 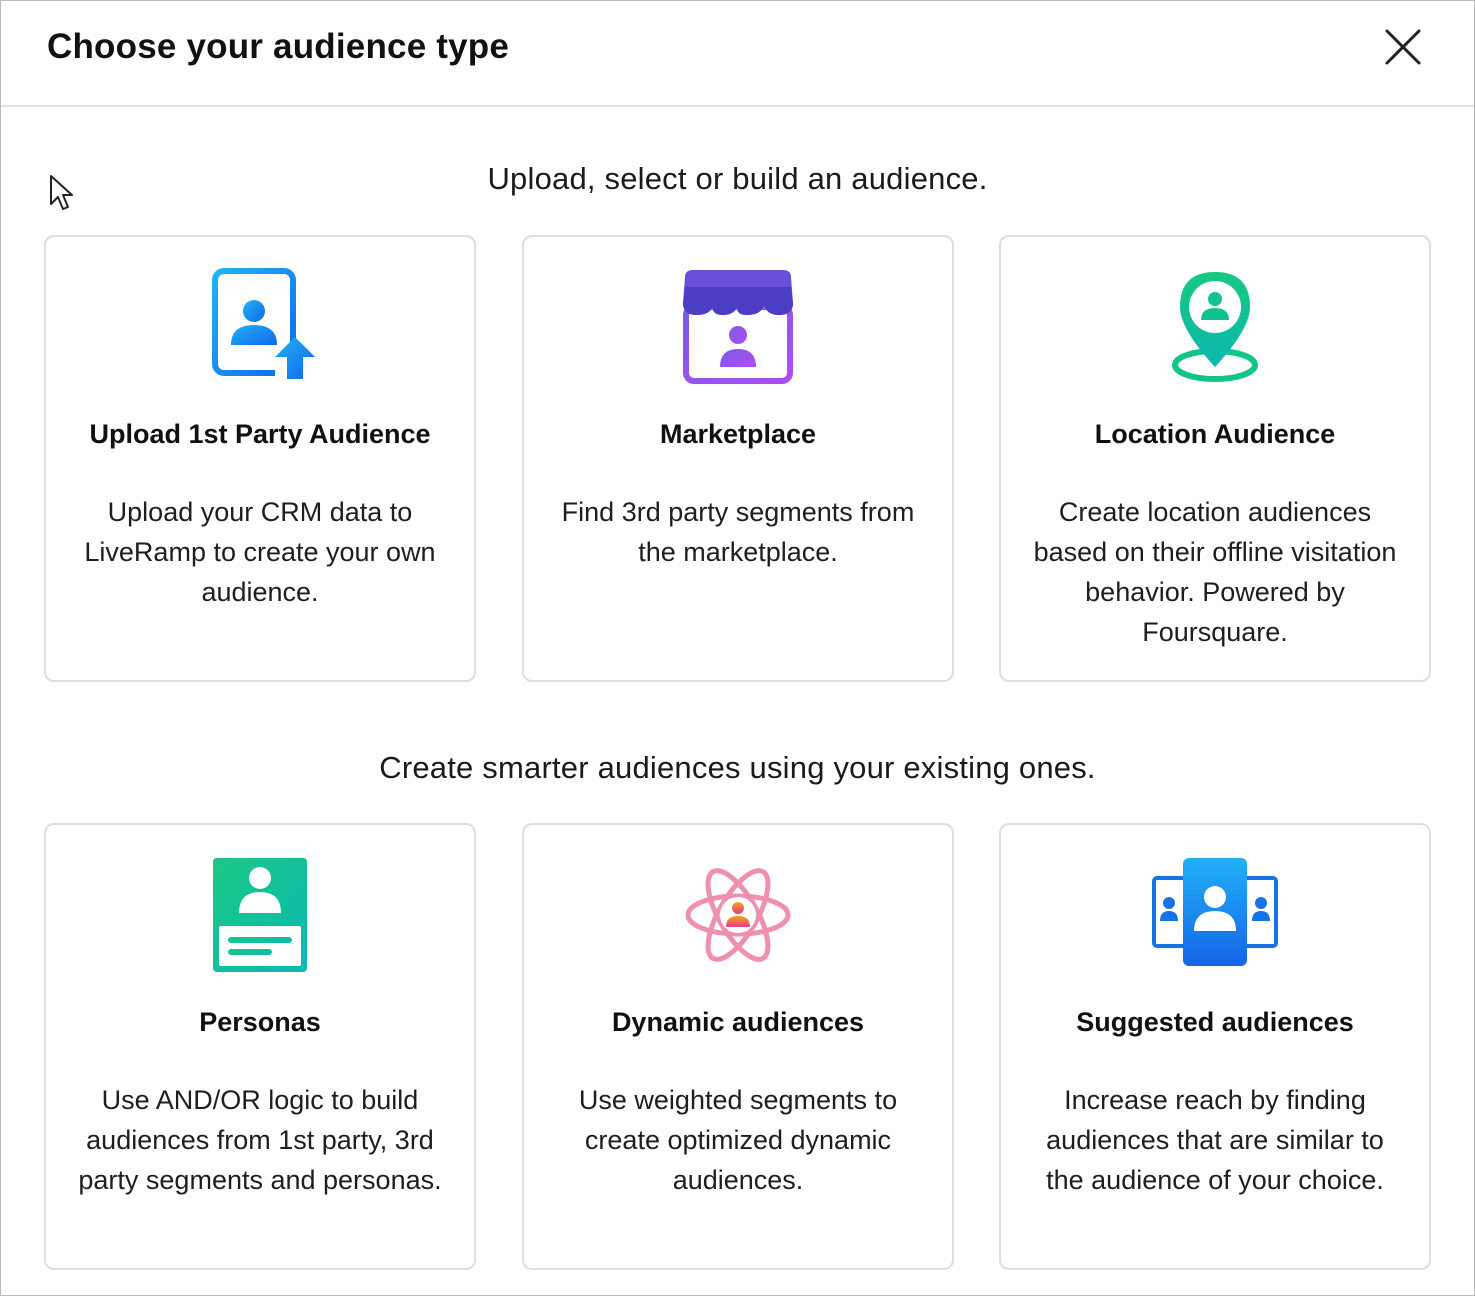 What do you see at coordinates (737, 54) in the screenshot?
I see `dialog-header: Choose your audience type` at bounding box center [737, 54].